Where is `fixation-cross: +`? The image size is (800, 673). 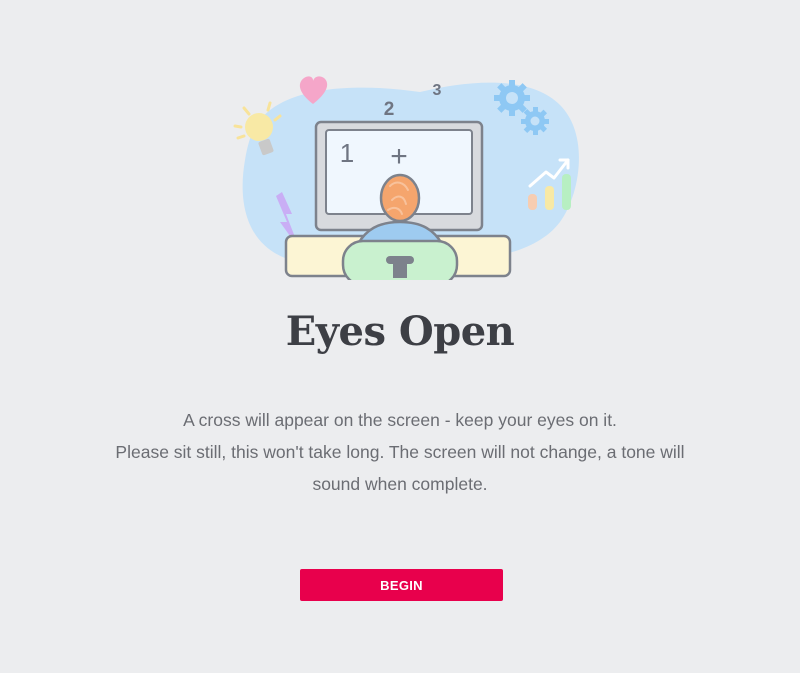
fixation-cross: + is located at coordinates (399, 156).